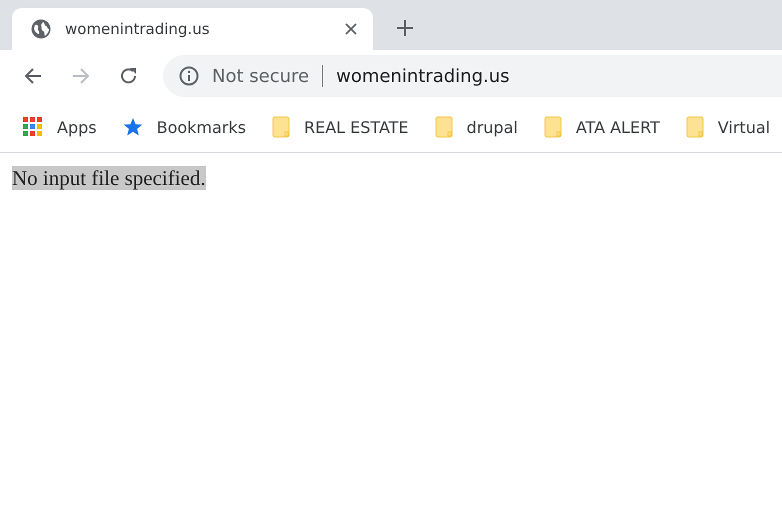 This screenshot has width=782, height=517. What do you see at coordinates (132, 127) in the screenshot?
I see `star-icon` at bounding box center [132, 127].